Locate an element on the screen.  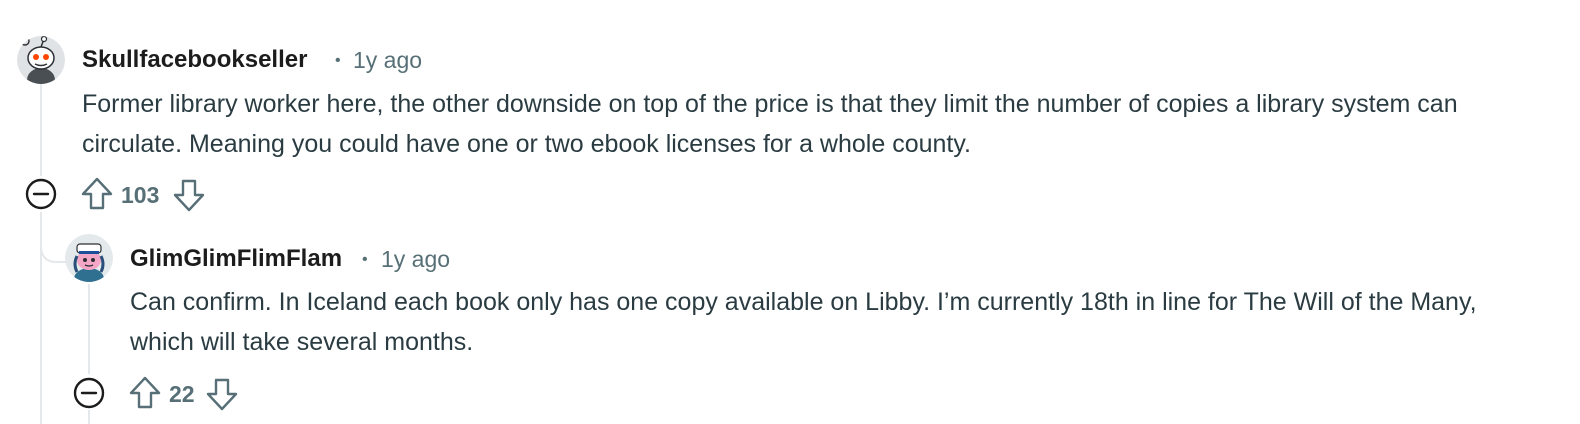
vote-score: 103 is located at coordinates (140, 195).